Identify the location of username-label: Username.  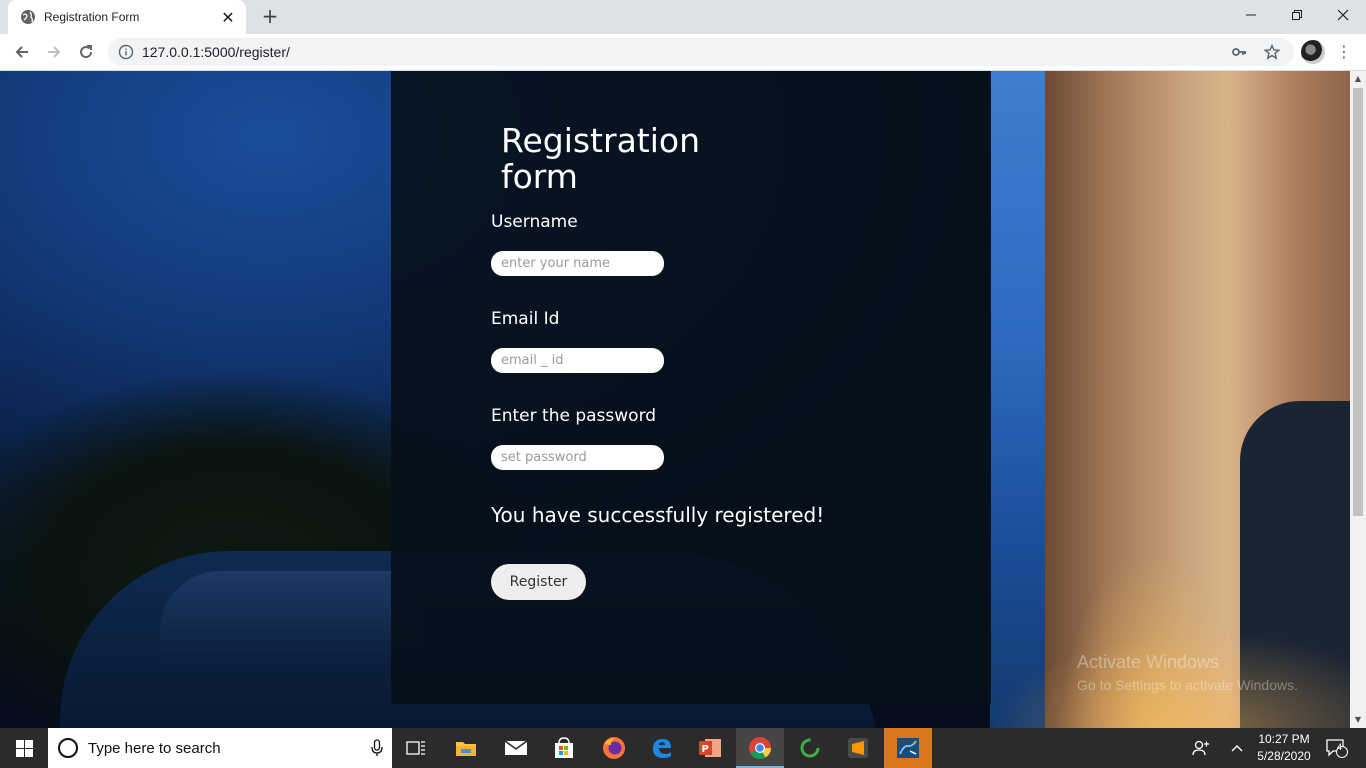
(534, 222).